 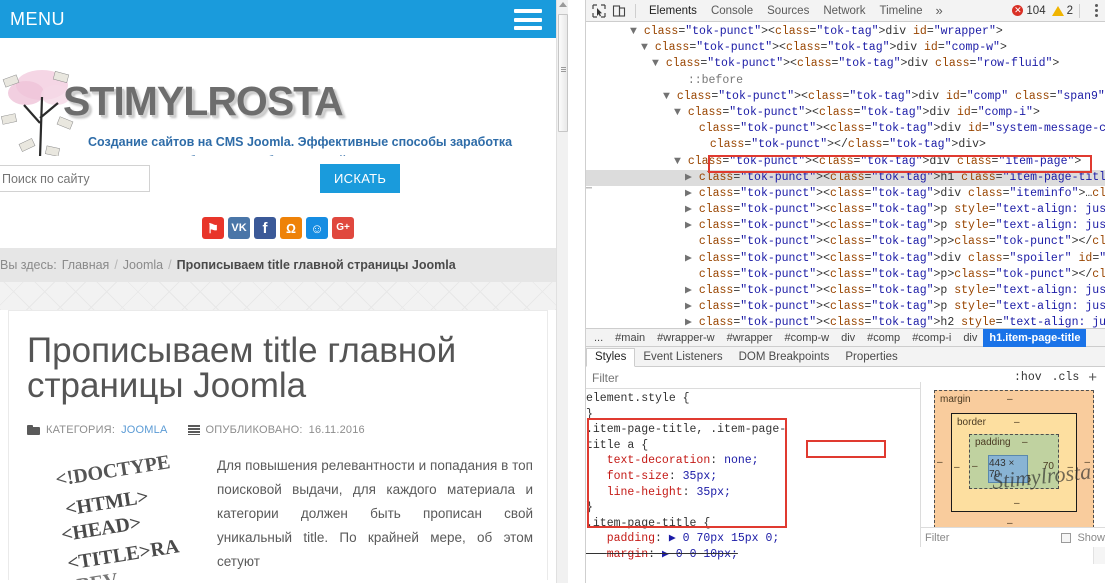 What do you see at coordinates (265, 228) in the screenshot?
I see `facebook-icon: f` at bounding box center [265, 228].